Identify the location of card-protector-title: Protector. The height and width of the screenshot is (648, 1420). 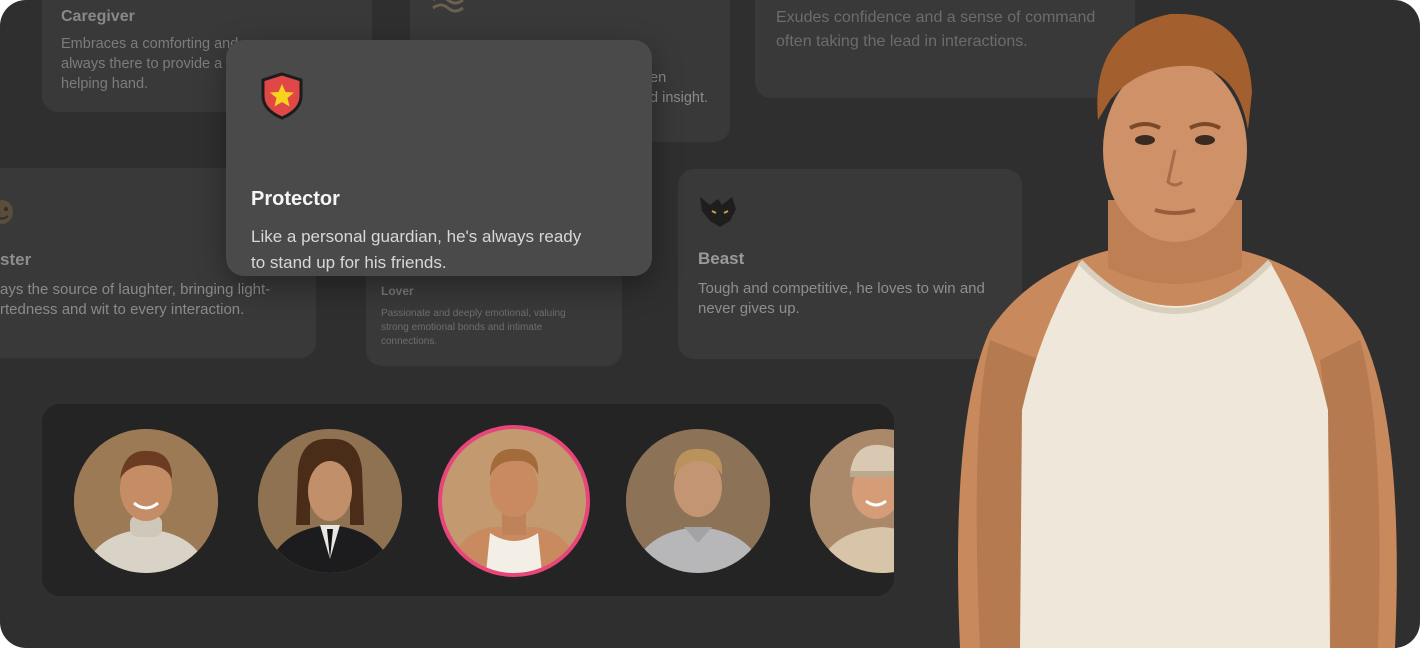
(295, 199).